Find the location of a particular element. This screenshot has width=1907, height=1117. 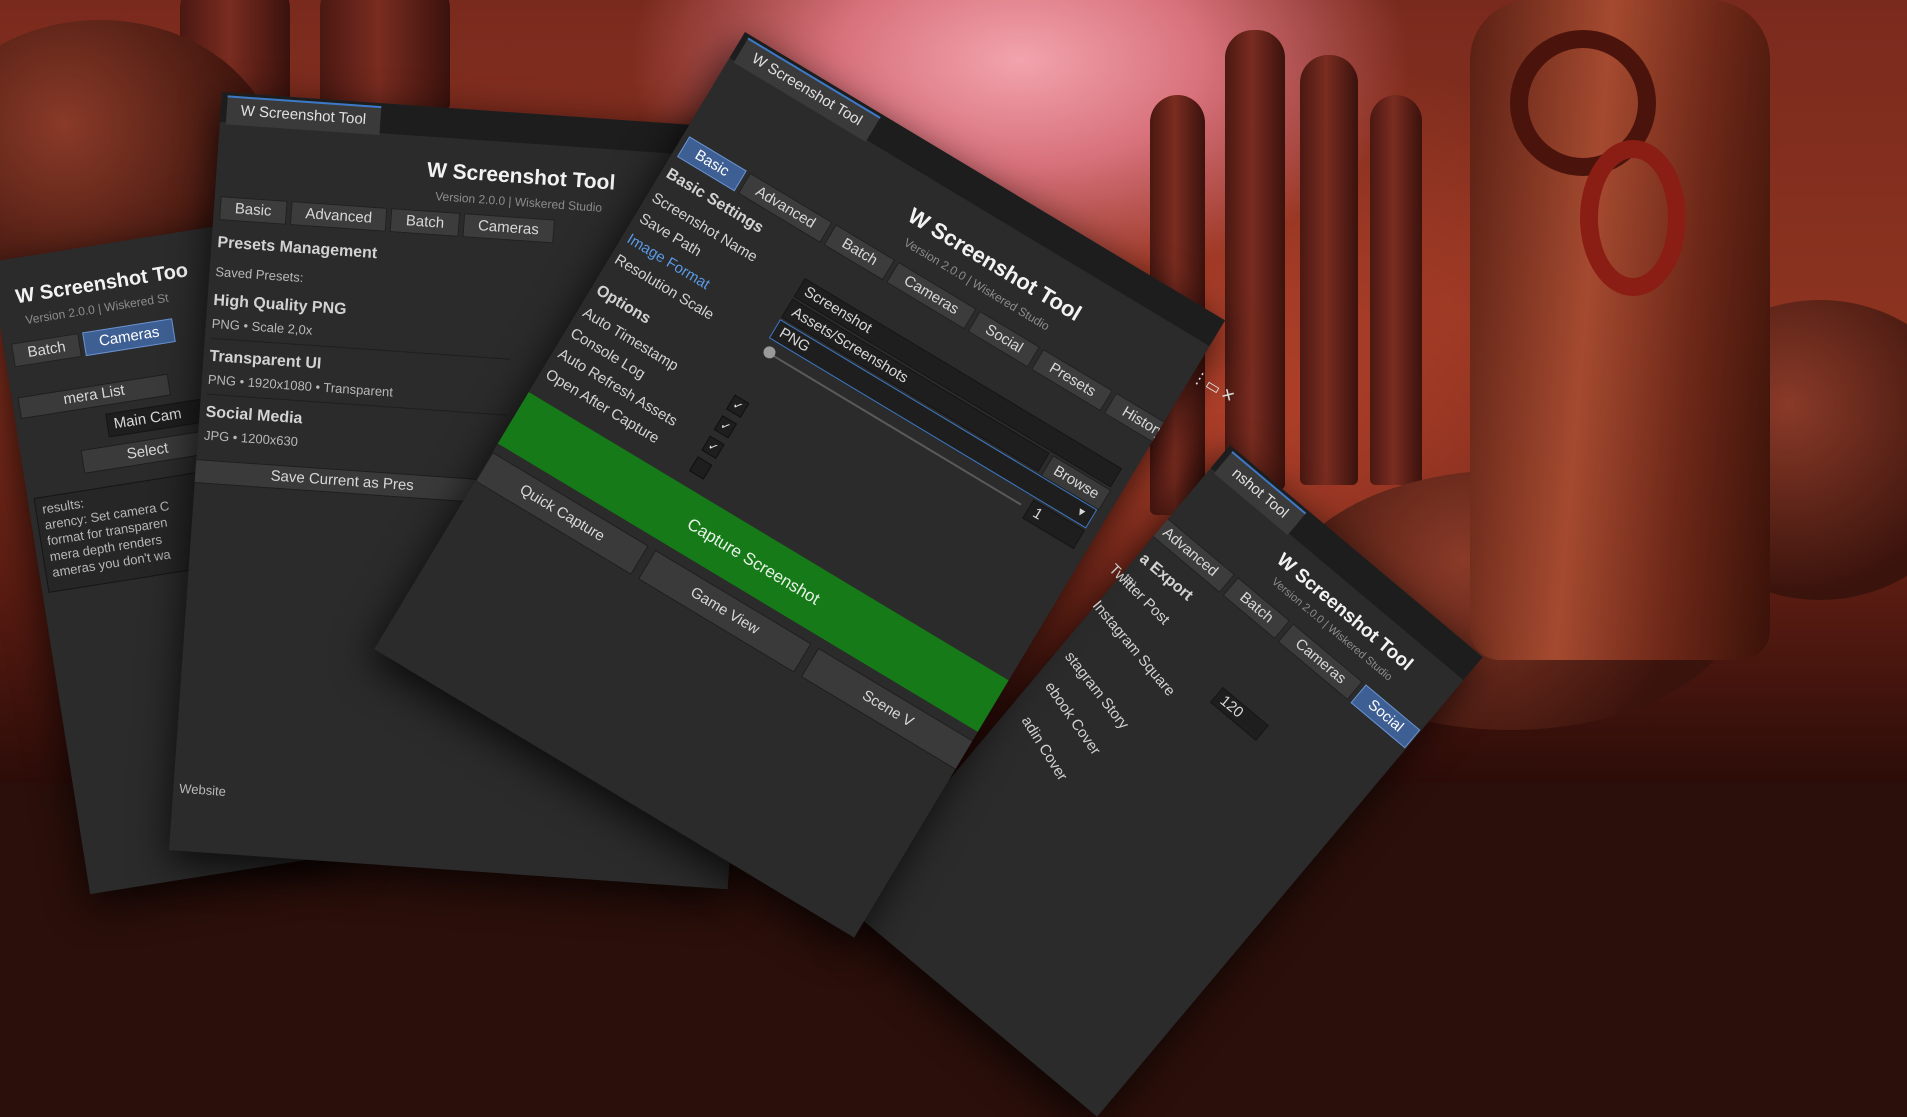

auto-timestamp-checkbox: ✓ is located at coordinates (738, 406).